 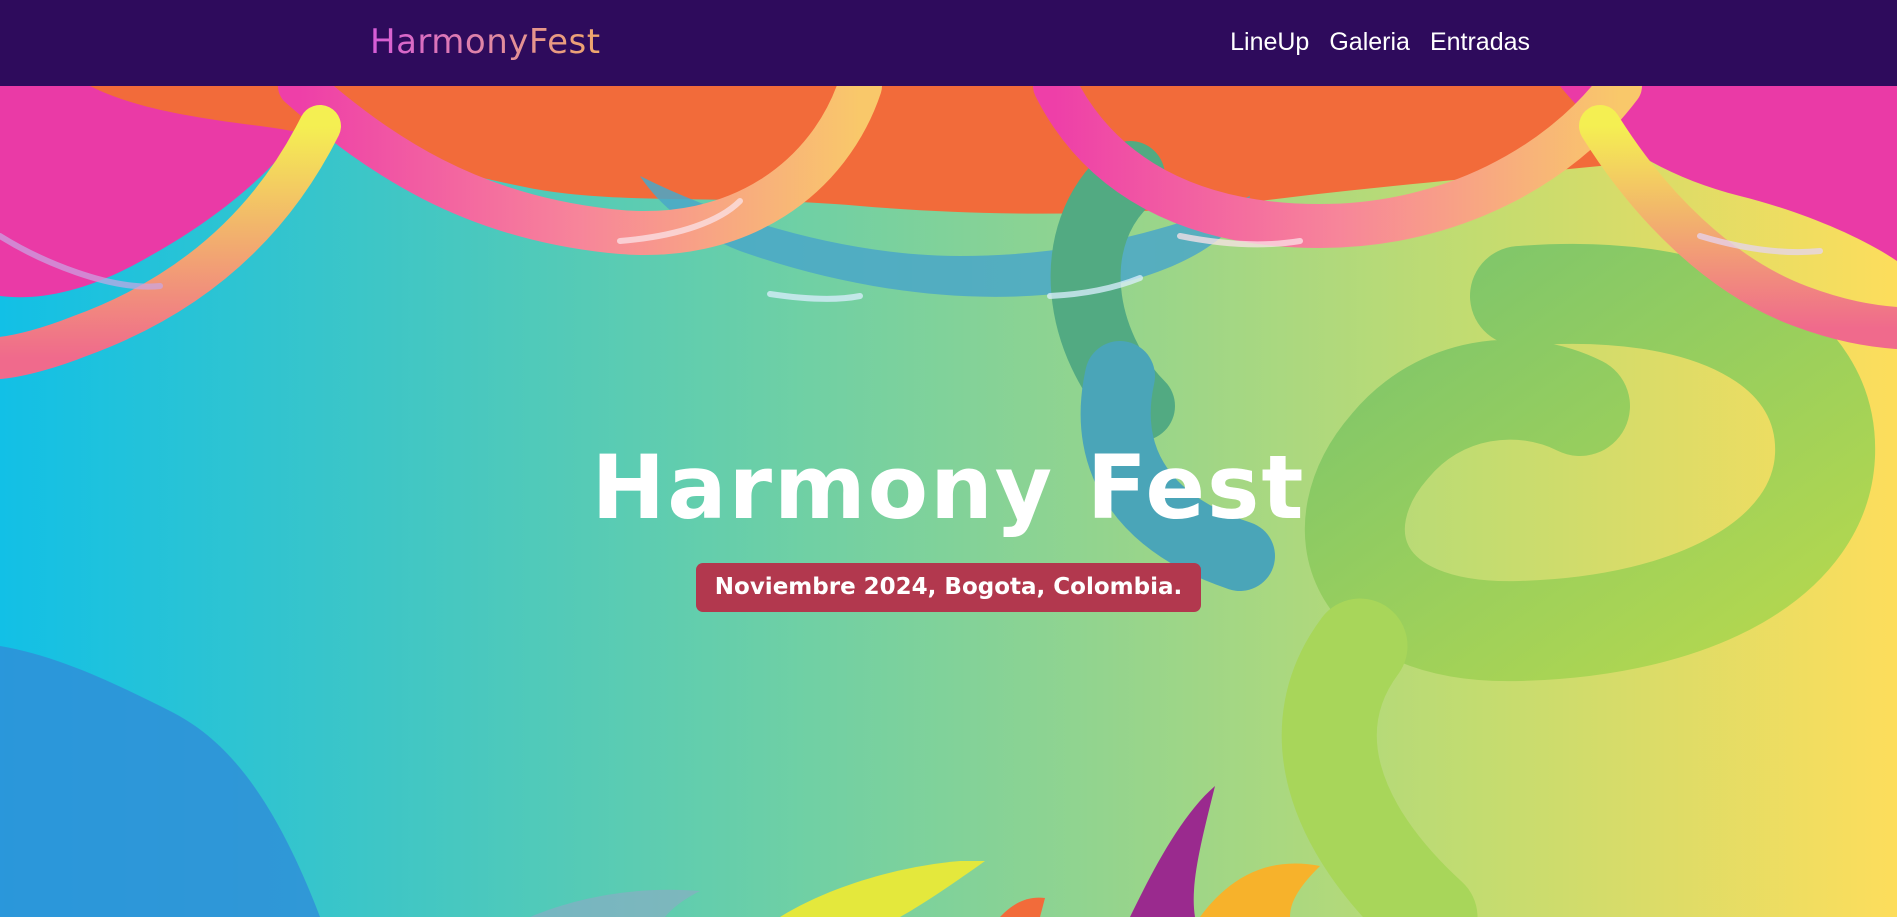 I want to click on hero-title: Harmony Fest, so click(x=948, y=487).